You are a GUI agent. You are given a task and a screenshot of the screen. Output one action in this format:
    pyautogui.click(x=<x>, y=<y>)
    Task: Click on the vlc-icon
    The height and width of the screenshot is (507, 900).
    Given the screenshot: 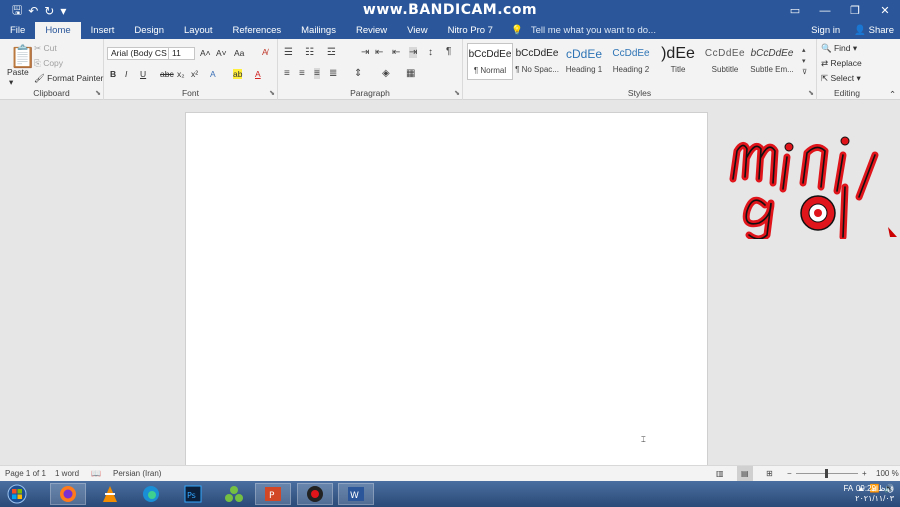 What is the action you would take?
    pyautogui.click(x=110, y=494)
    